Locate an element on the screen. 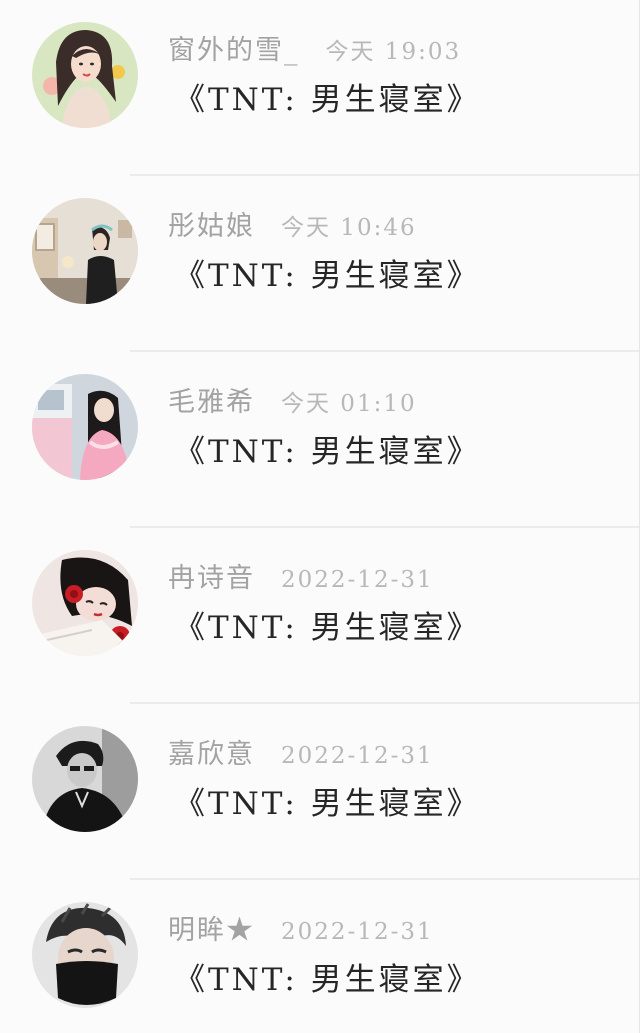 The height and width of the screenshot is (1033, 640). contact-name: 嘉欣意 is located at coordinates (211, 754).